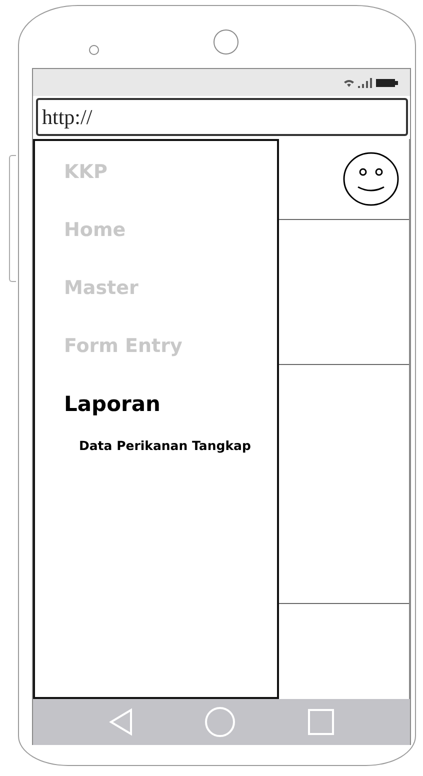  Describe the element at coordinates (226, 42) in the screenshot. I see `camera-icon` at that location.